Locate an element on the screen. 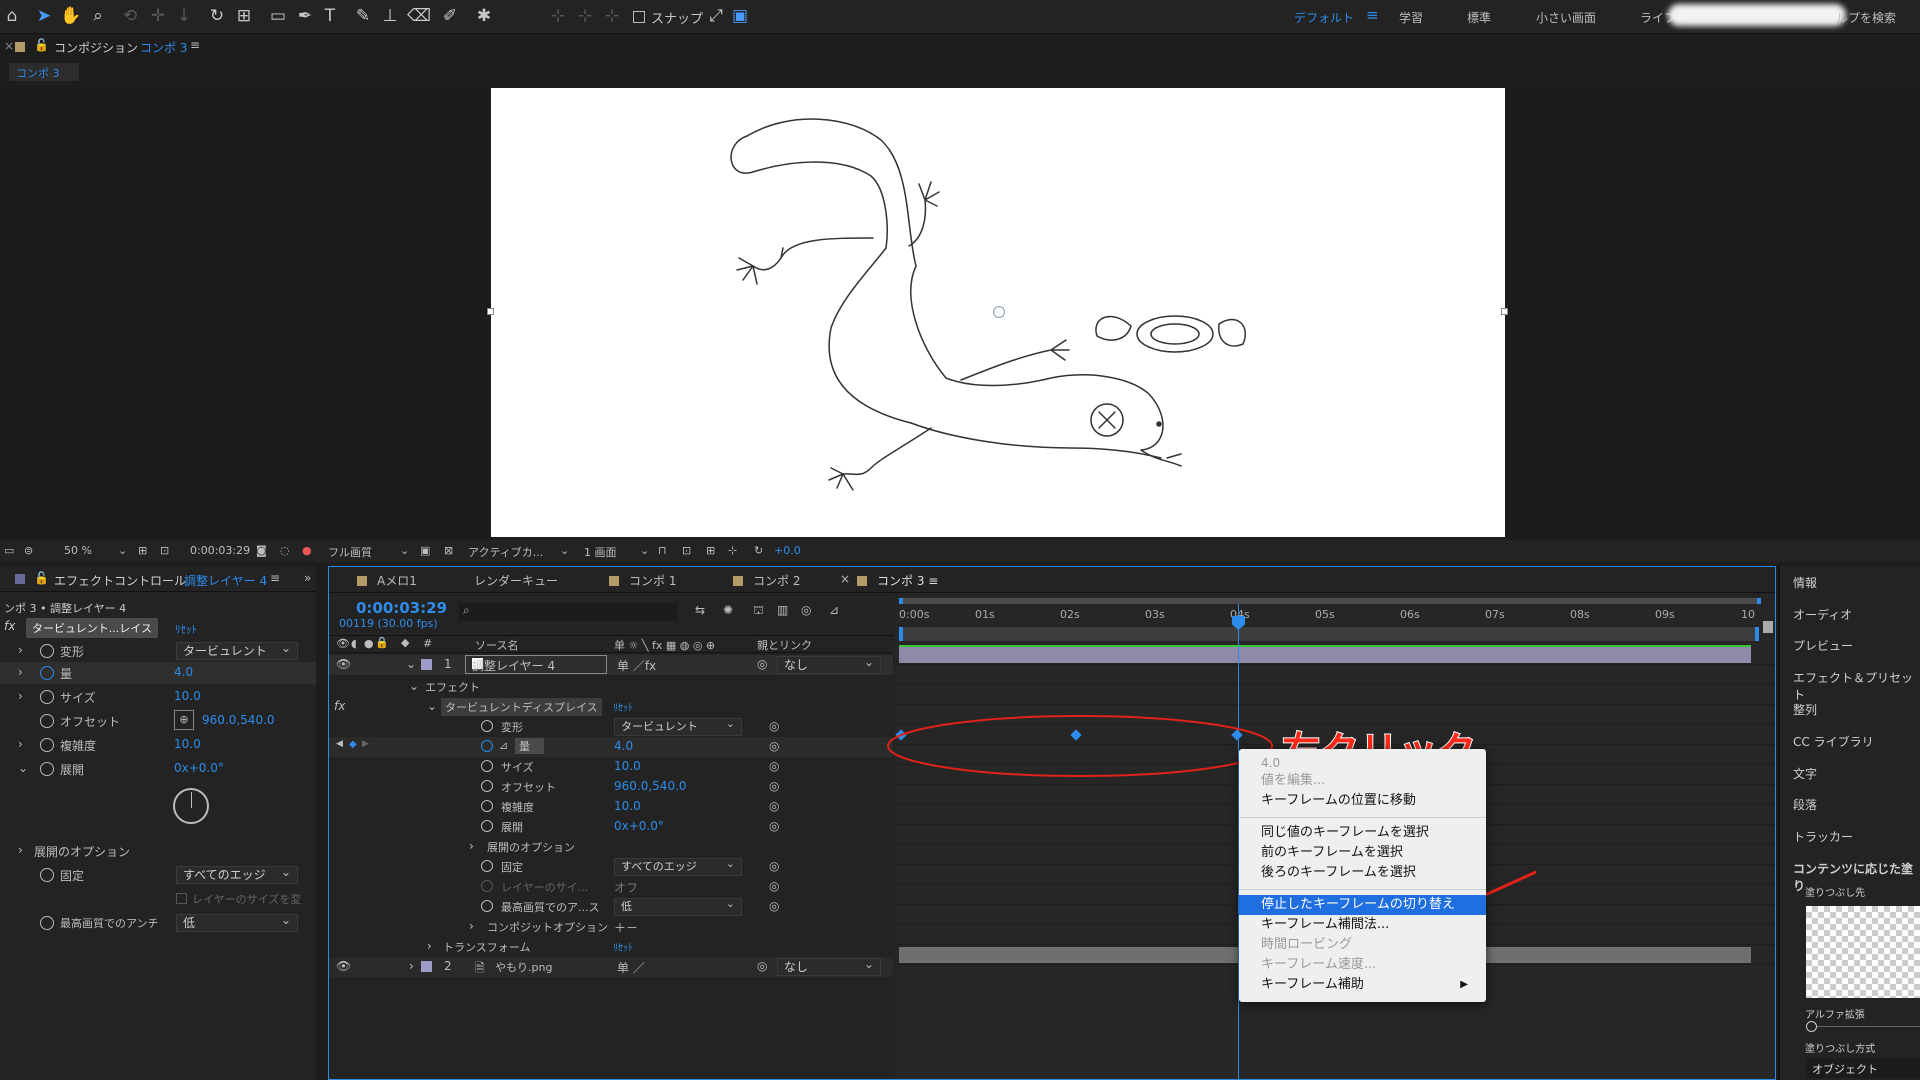 The image size is (1920, 1080). graph-icon: ⊿ is located at coordinates (503, 745).